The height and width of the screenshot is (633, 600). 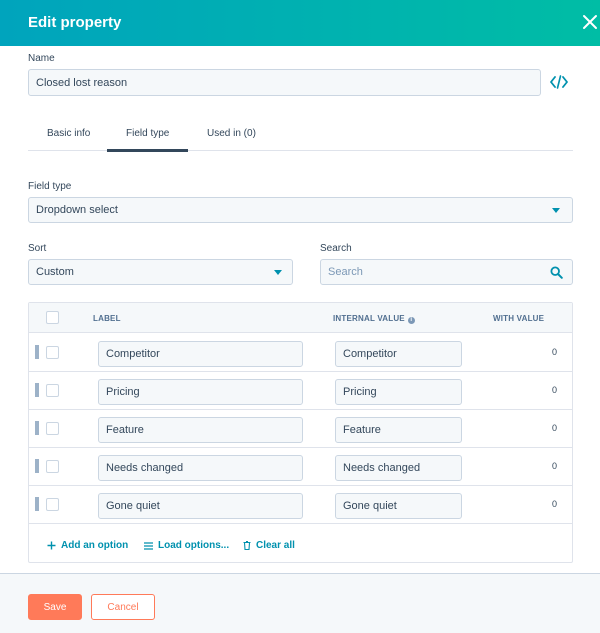 What do you see at coordinates (398, 468) in the screenshot?
I see `option-internal-value-input: Needs changed` at bounding box center [398, 468].